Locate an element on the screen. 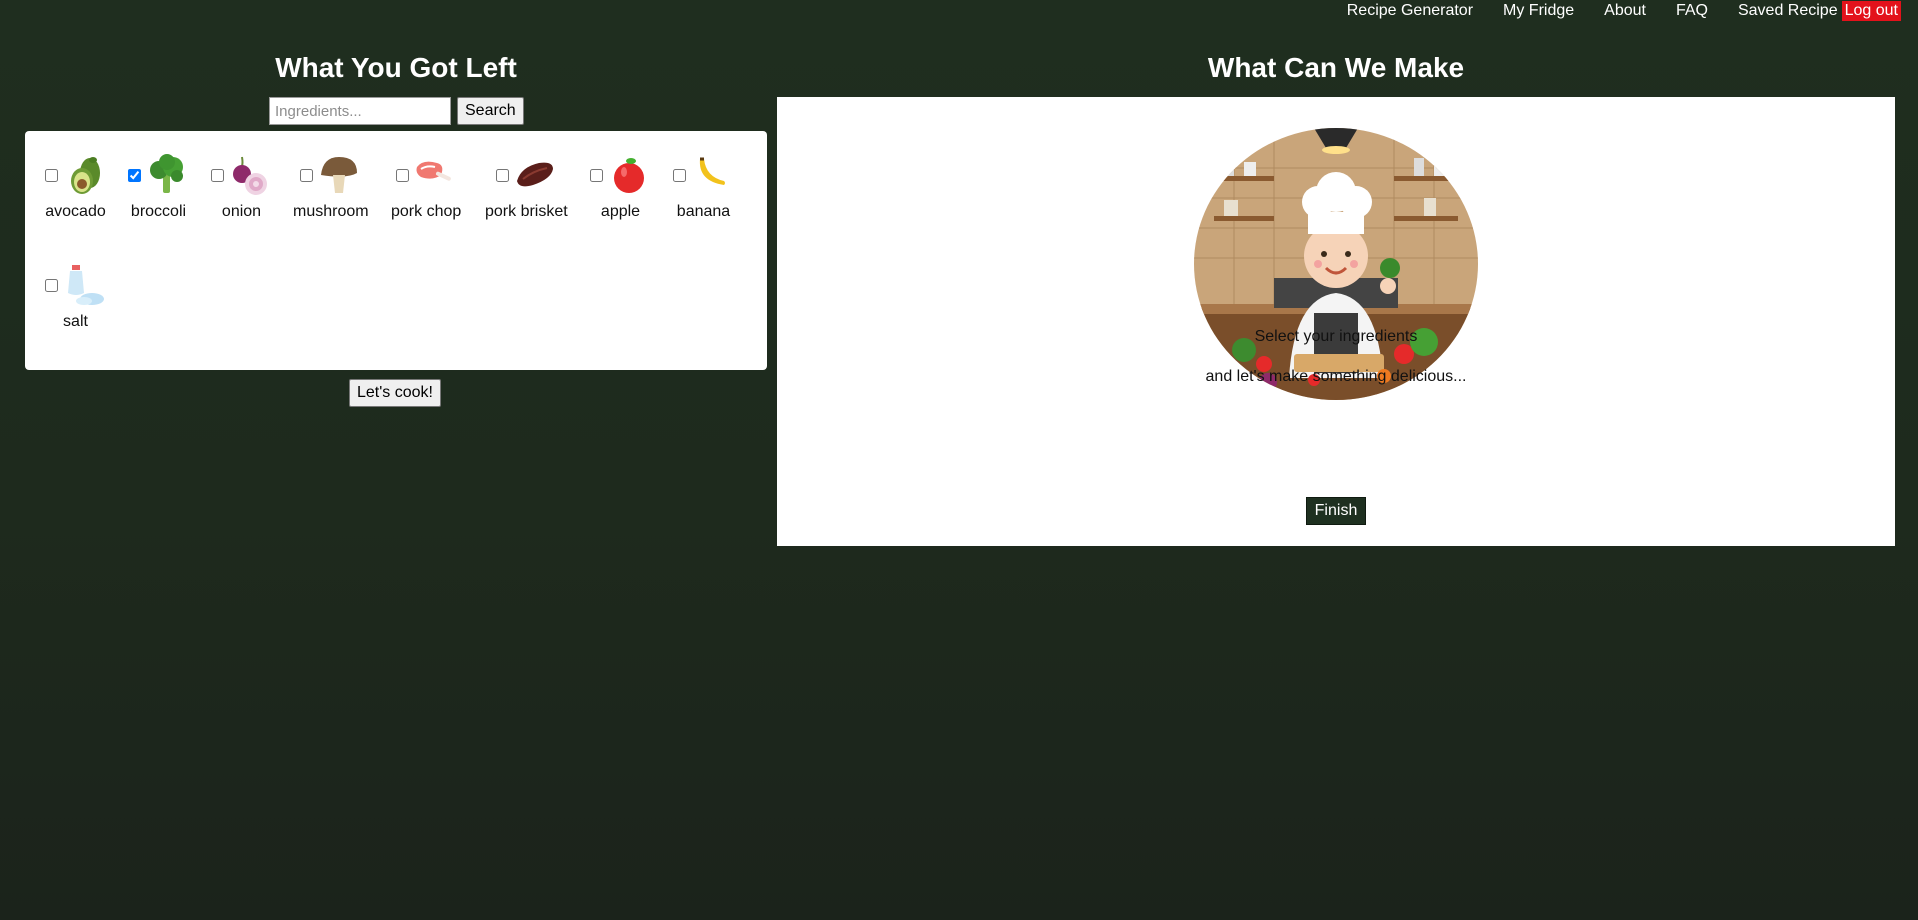  ingredient-apple: apple is located at coordinates (620, 187).